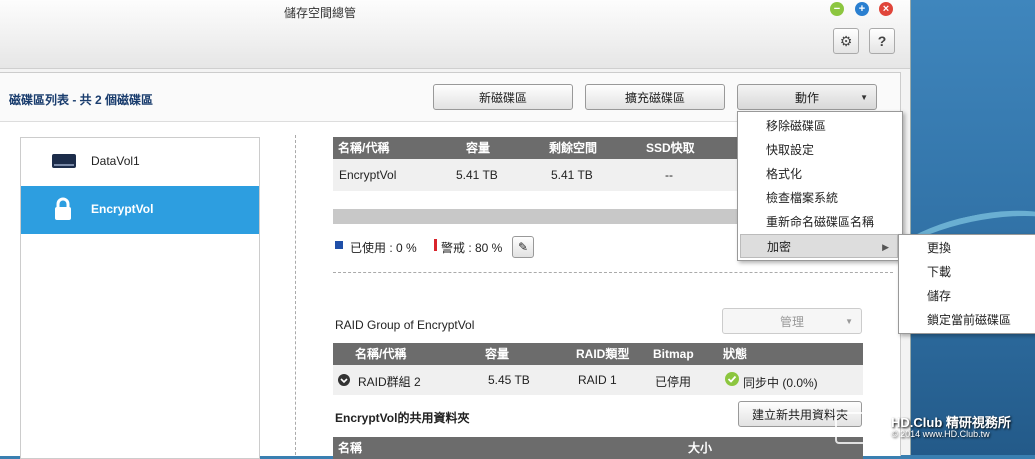 The height and width of the screenshot is (459, 1035). What do you see at coordinates (344, 380) in the screenshot?
I see `expand-icon` at bounding box center [344, 380].